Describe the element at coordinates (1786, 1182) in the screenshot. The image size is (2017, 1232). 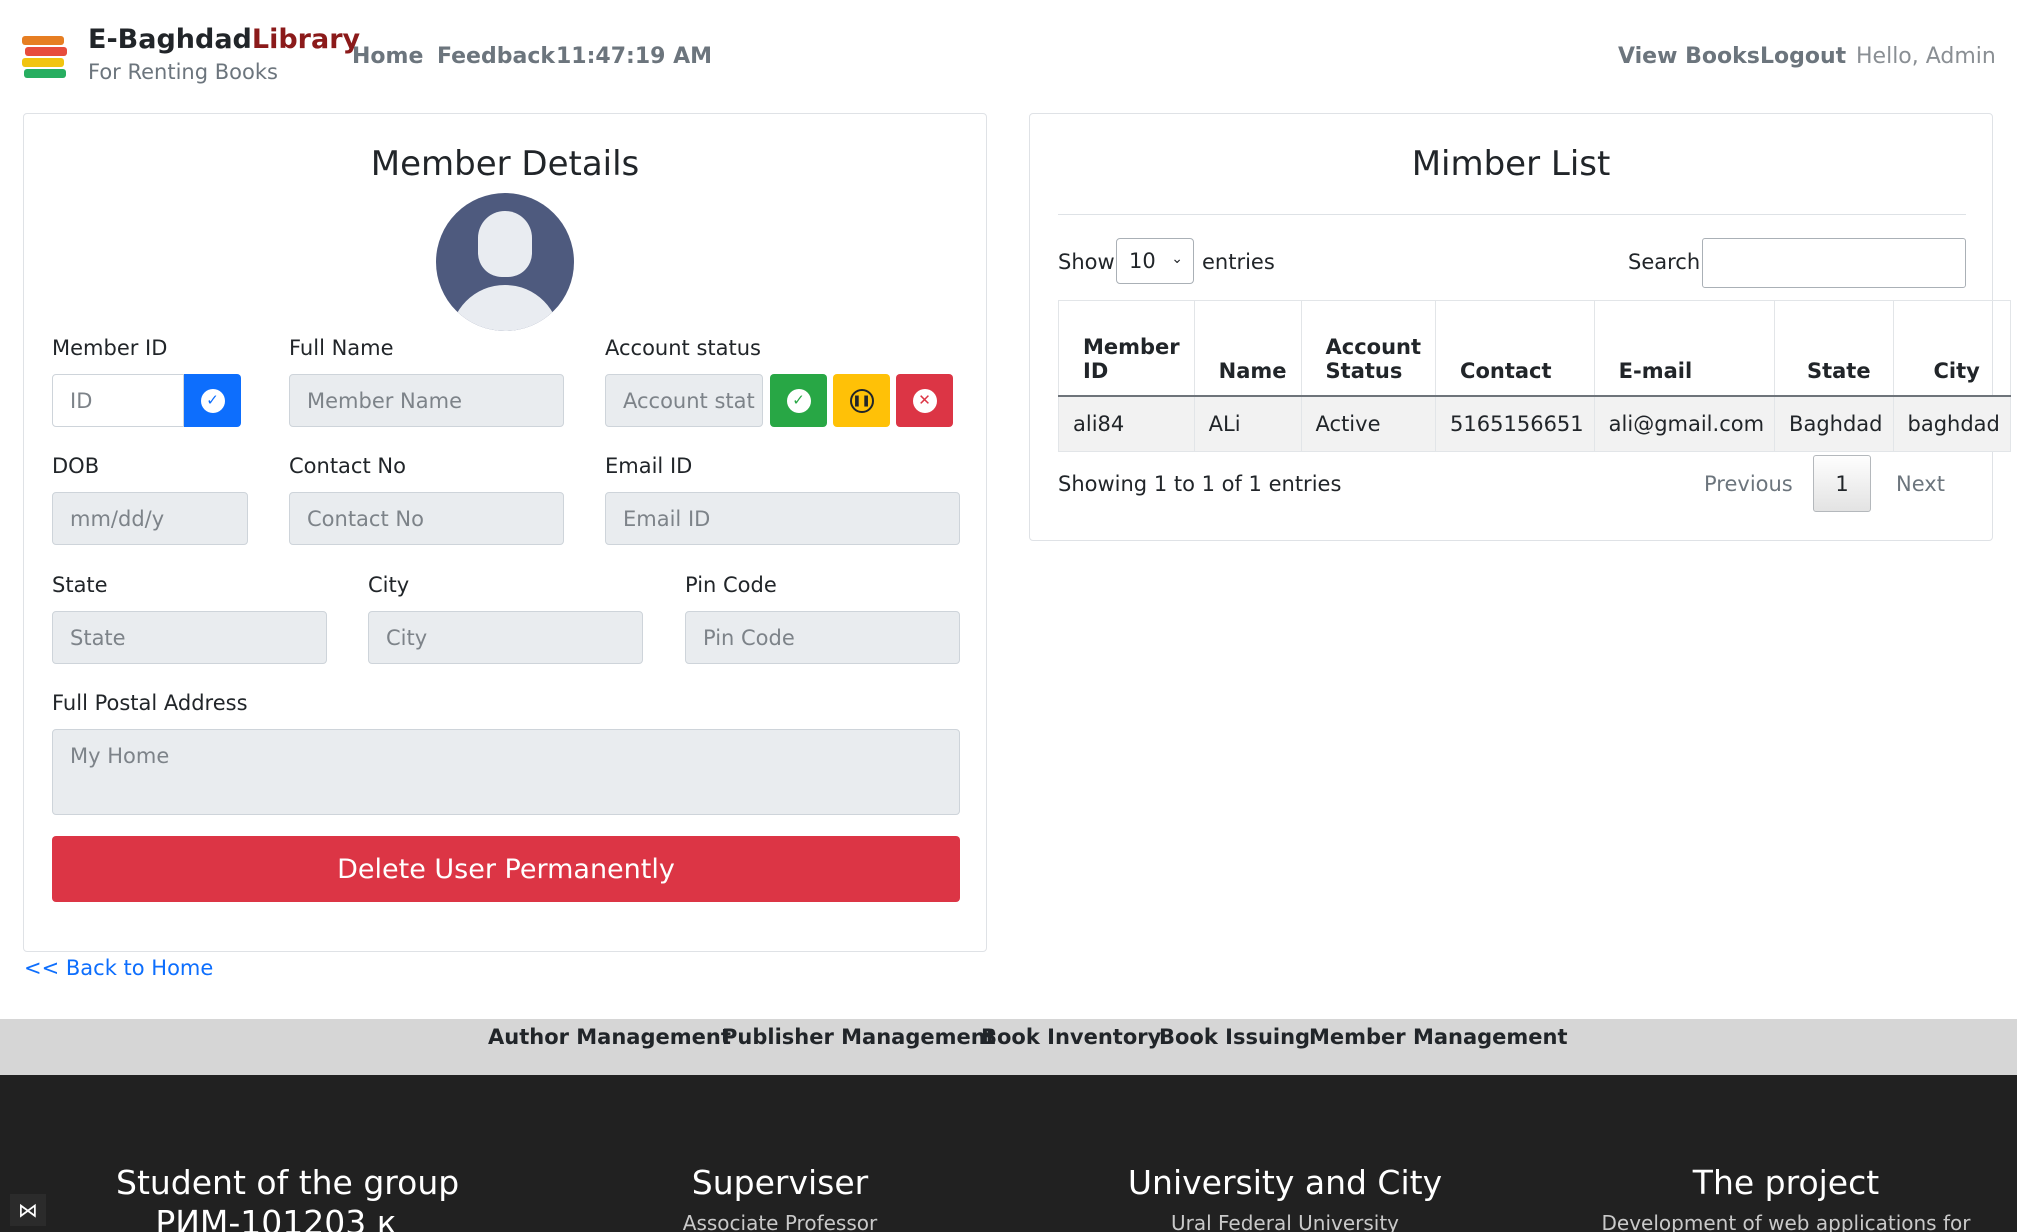
I see `footer-project-title: The project` at that location.